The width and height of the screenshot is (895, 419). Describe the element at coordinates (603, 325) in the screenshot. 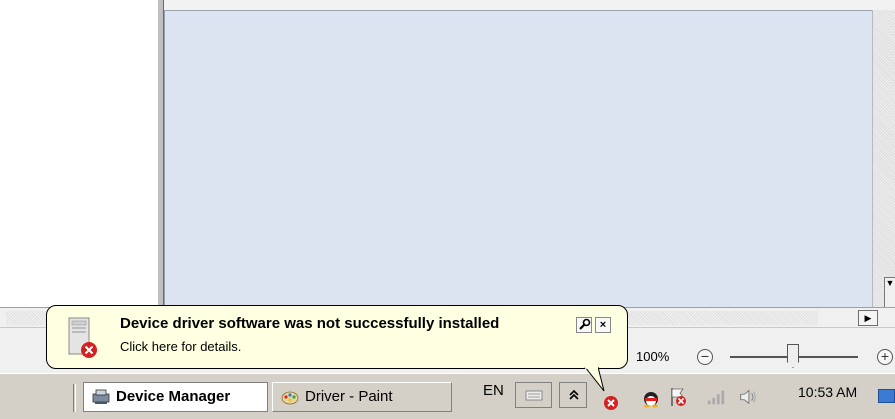

I see `balloon-close-button: ×` at that location.